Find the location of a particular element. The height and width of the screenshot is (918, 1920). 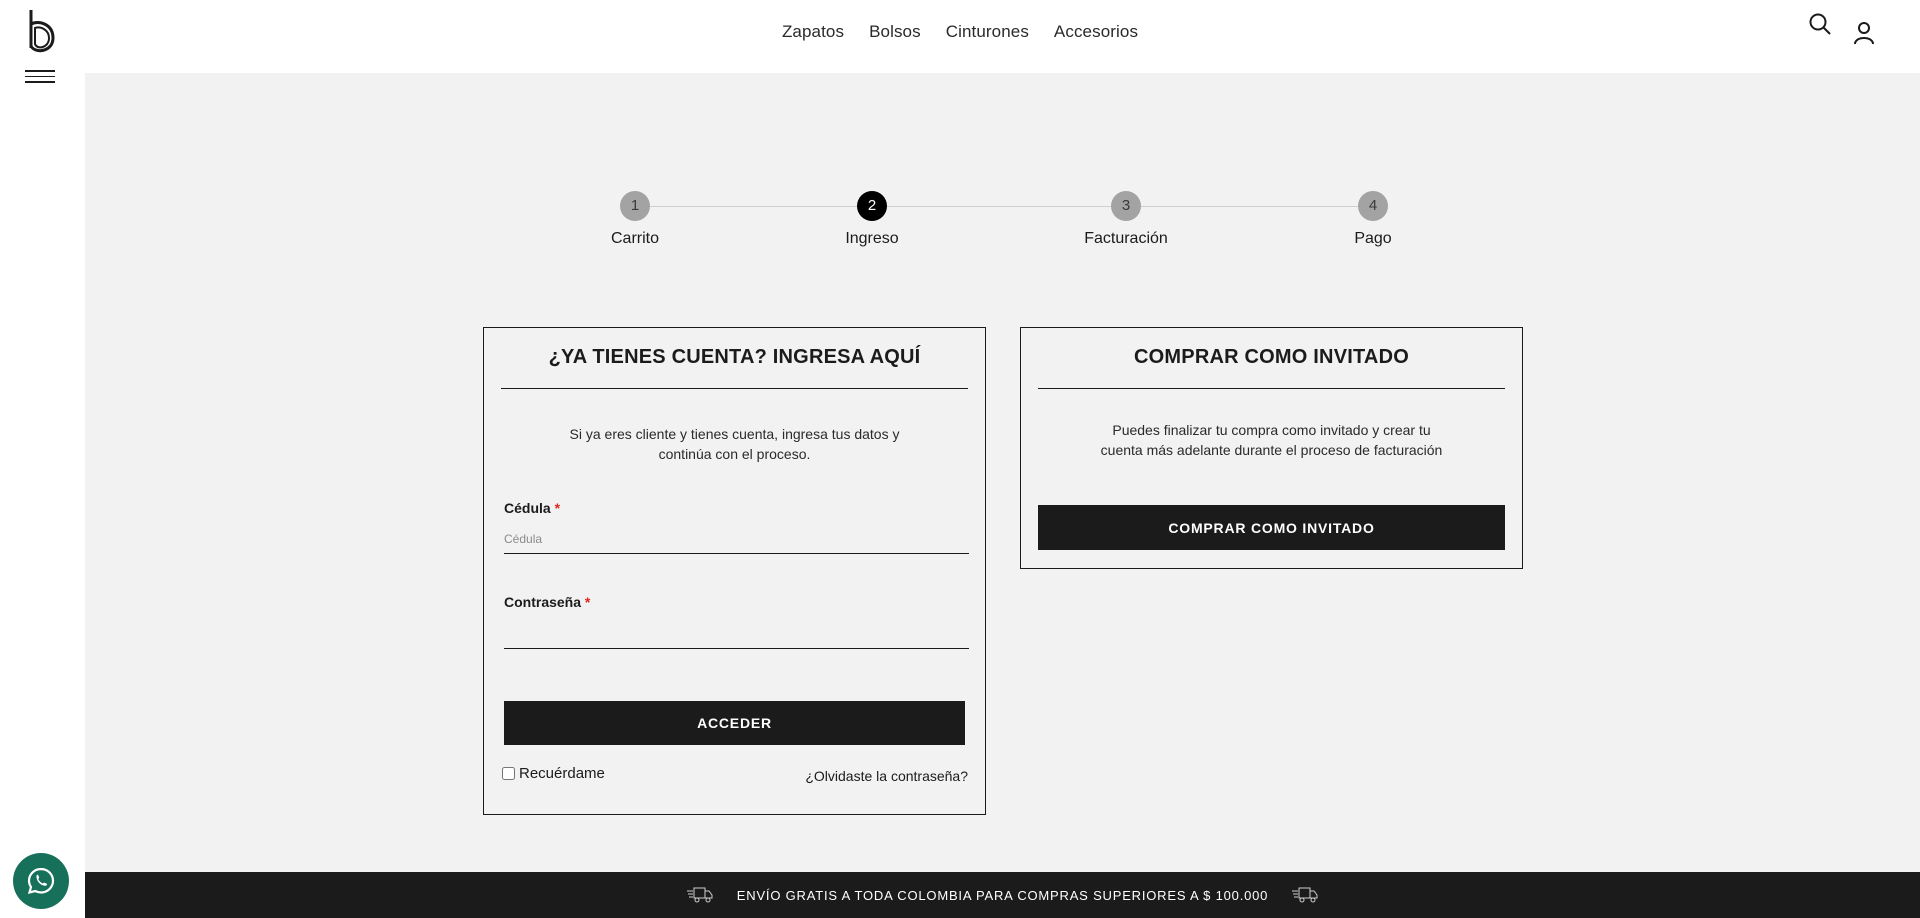

cedula-input is located at coordinates (736, 539).